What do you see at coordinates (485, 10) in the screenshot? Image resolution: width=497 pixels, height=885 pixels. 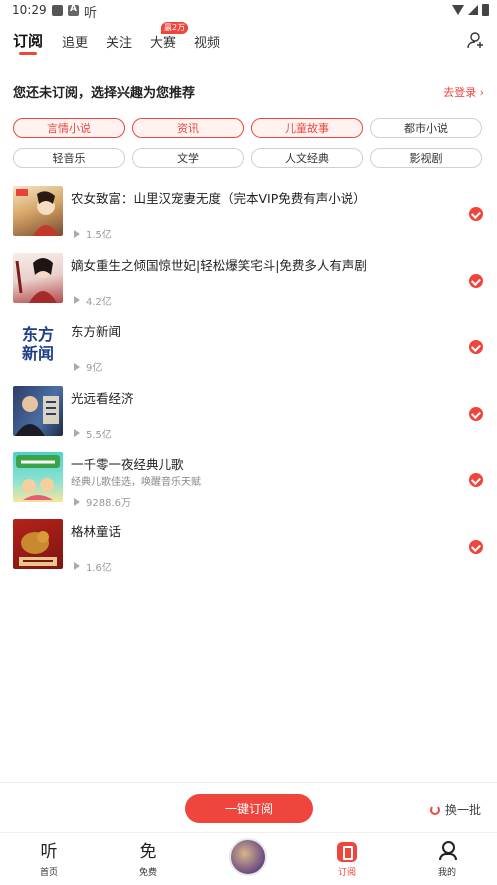 I see `battery-icon` at bounding box center [485, 10].